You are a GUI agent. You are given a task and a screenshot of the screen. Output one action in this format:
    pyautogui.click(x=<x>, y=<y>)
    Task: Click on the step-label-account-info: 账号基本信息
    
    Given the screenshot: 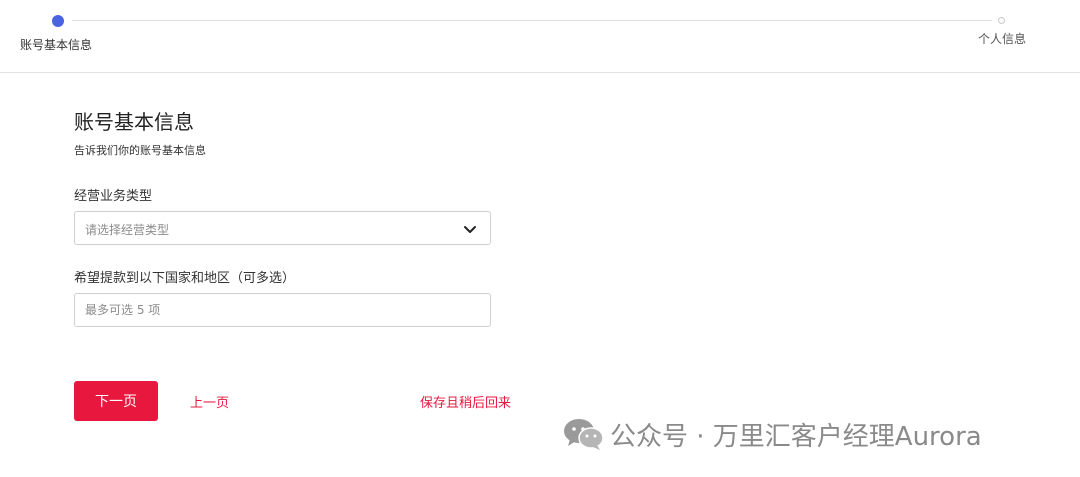 What is the action you would take?
    pyautogui.click(x=56, y=45)
    